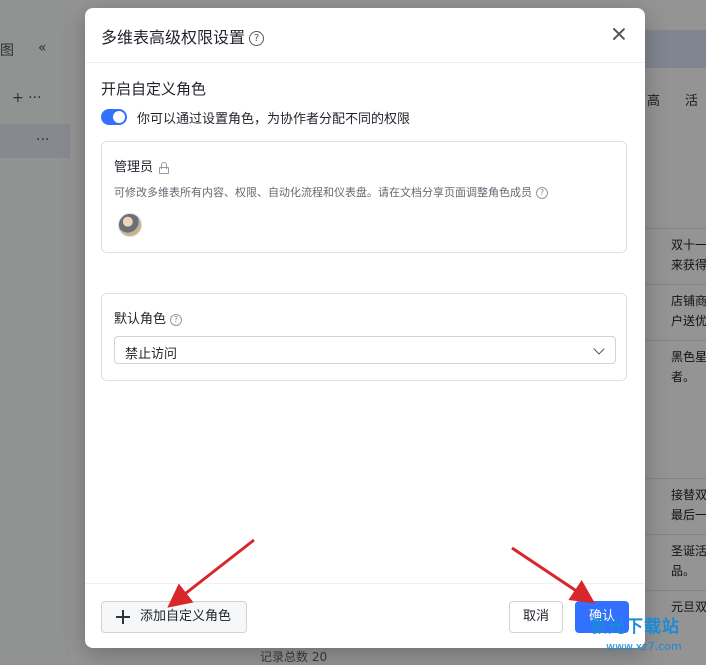 The width and height of the screenshot is (706, 665). Describe the element at coordinates (151, 354) in the screenshot. I see `default-role-value: 禁止访问` at that location.